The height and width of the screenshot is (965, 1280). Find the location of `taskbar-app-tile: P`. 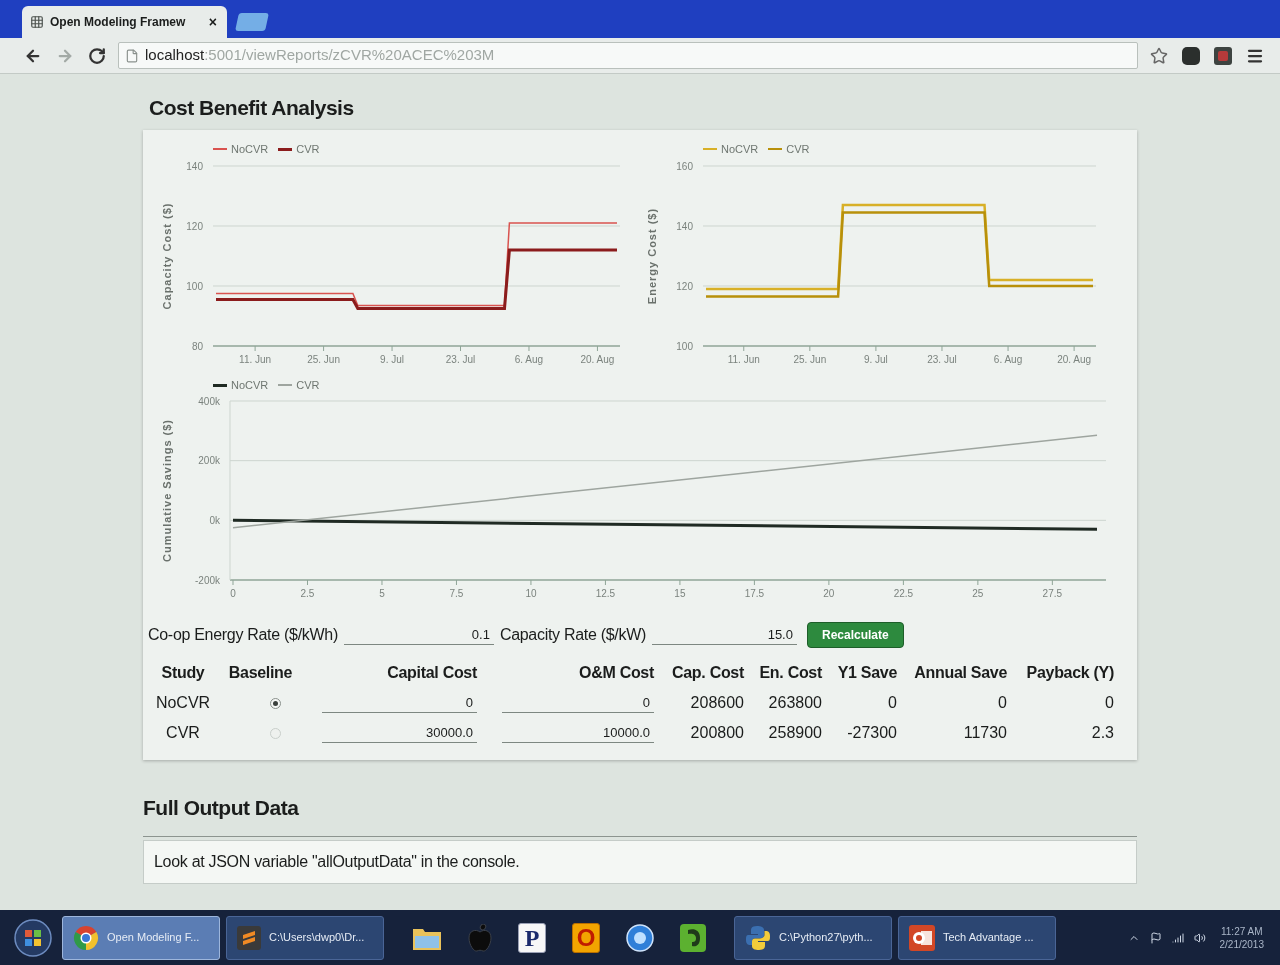

taskbar-app-tile: P is located at coordinates (532, 937).